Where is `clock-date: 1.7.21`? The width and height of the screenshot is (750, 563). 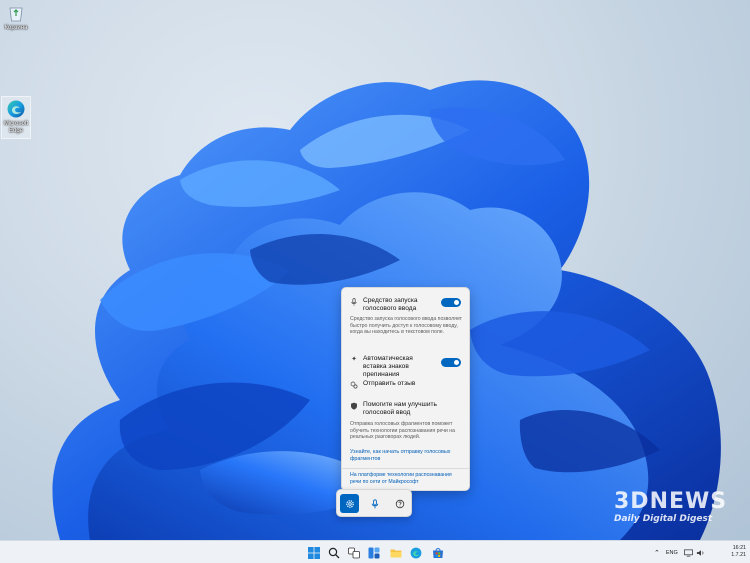 clock-date: 1.7.21 is located at coordinates (738, 555).